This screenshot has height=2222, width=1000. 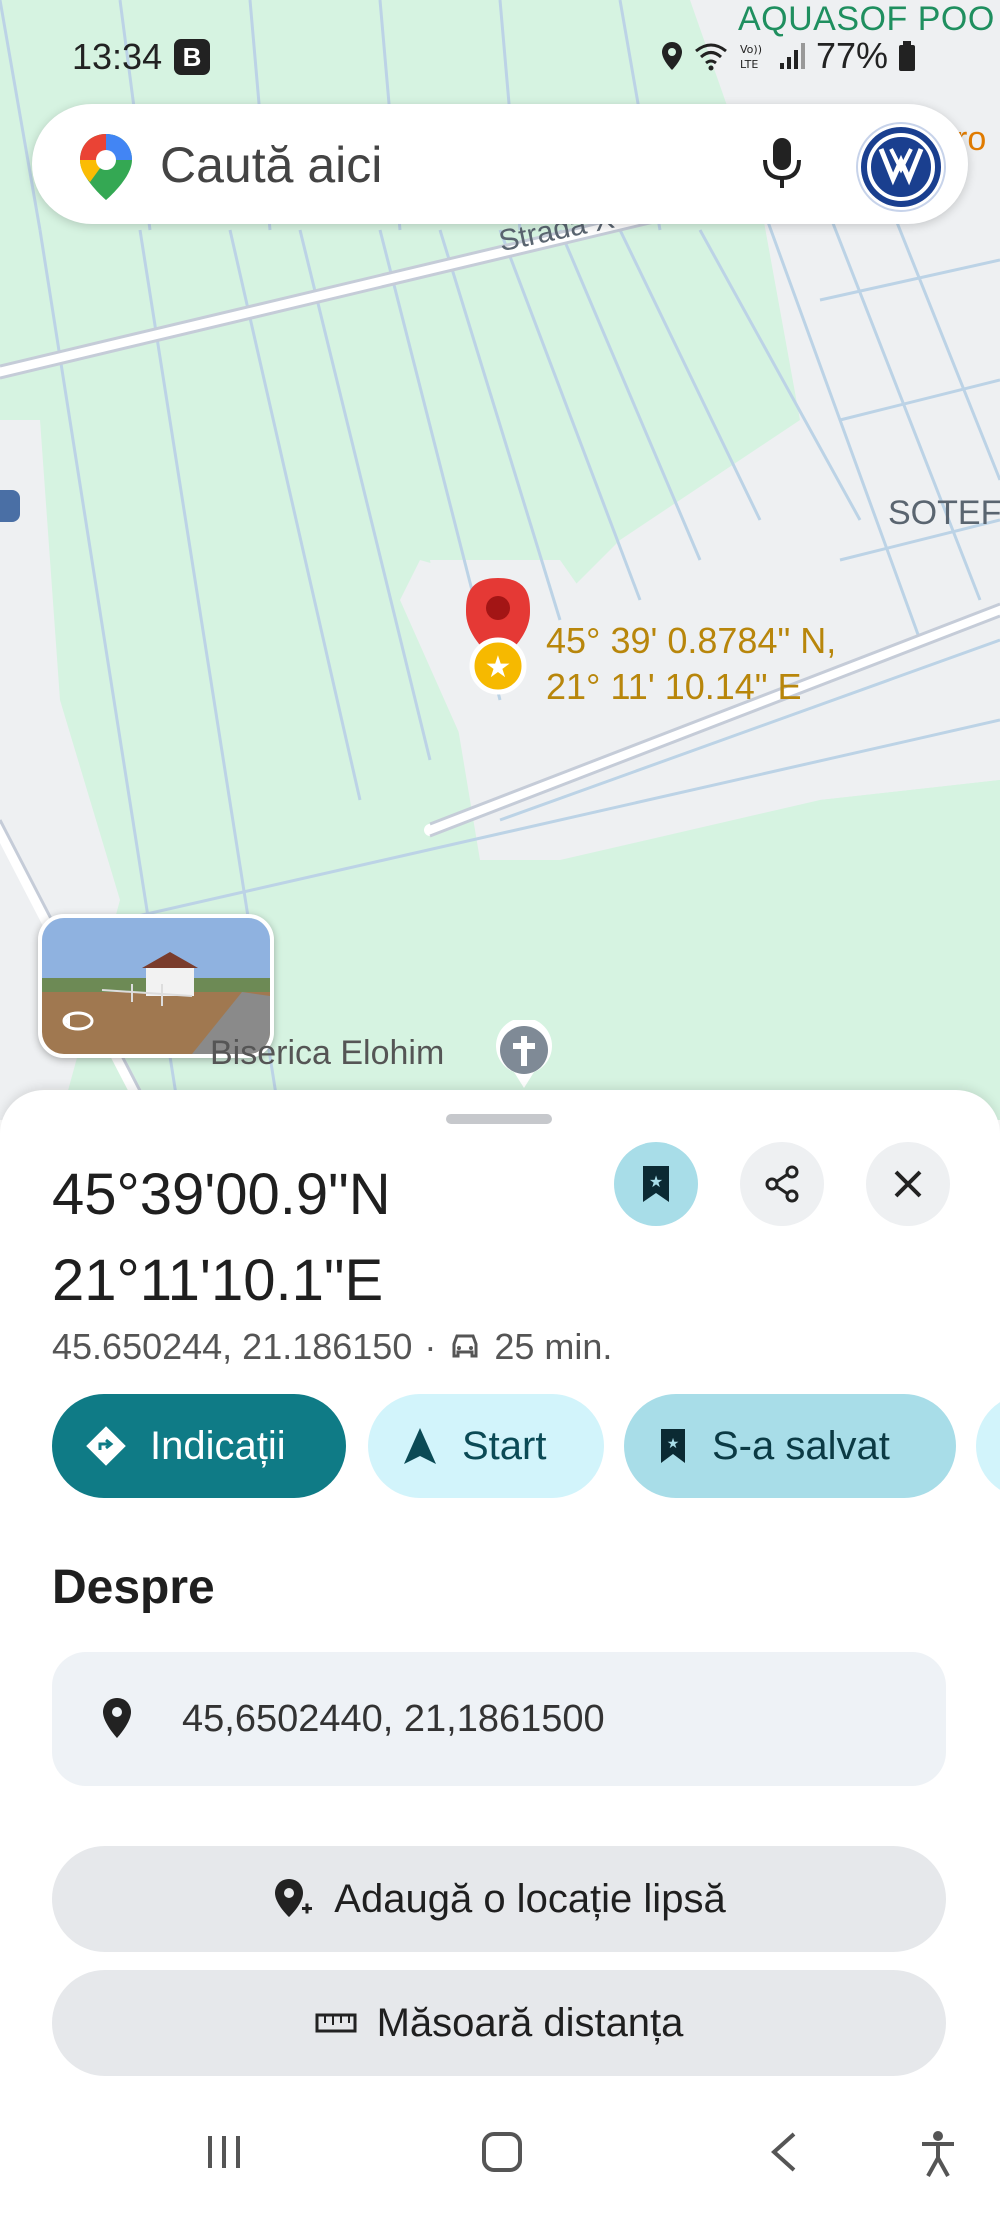 What do you see at coordinates (553, 1346) in the screenshot?
I see `drive-time: 25 min.` at bounding box center [553, 1346].